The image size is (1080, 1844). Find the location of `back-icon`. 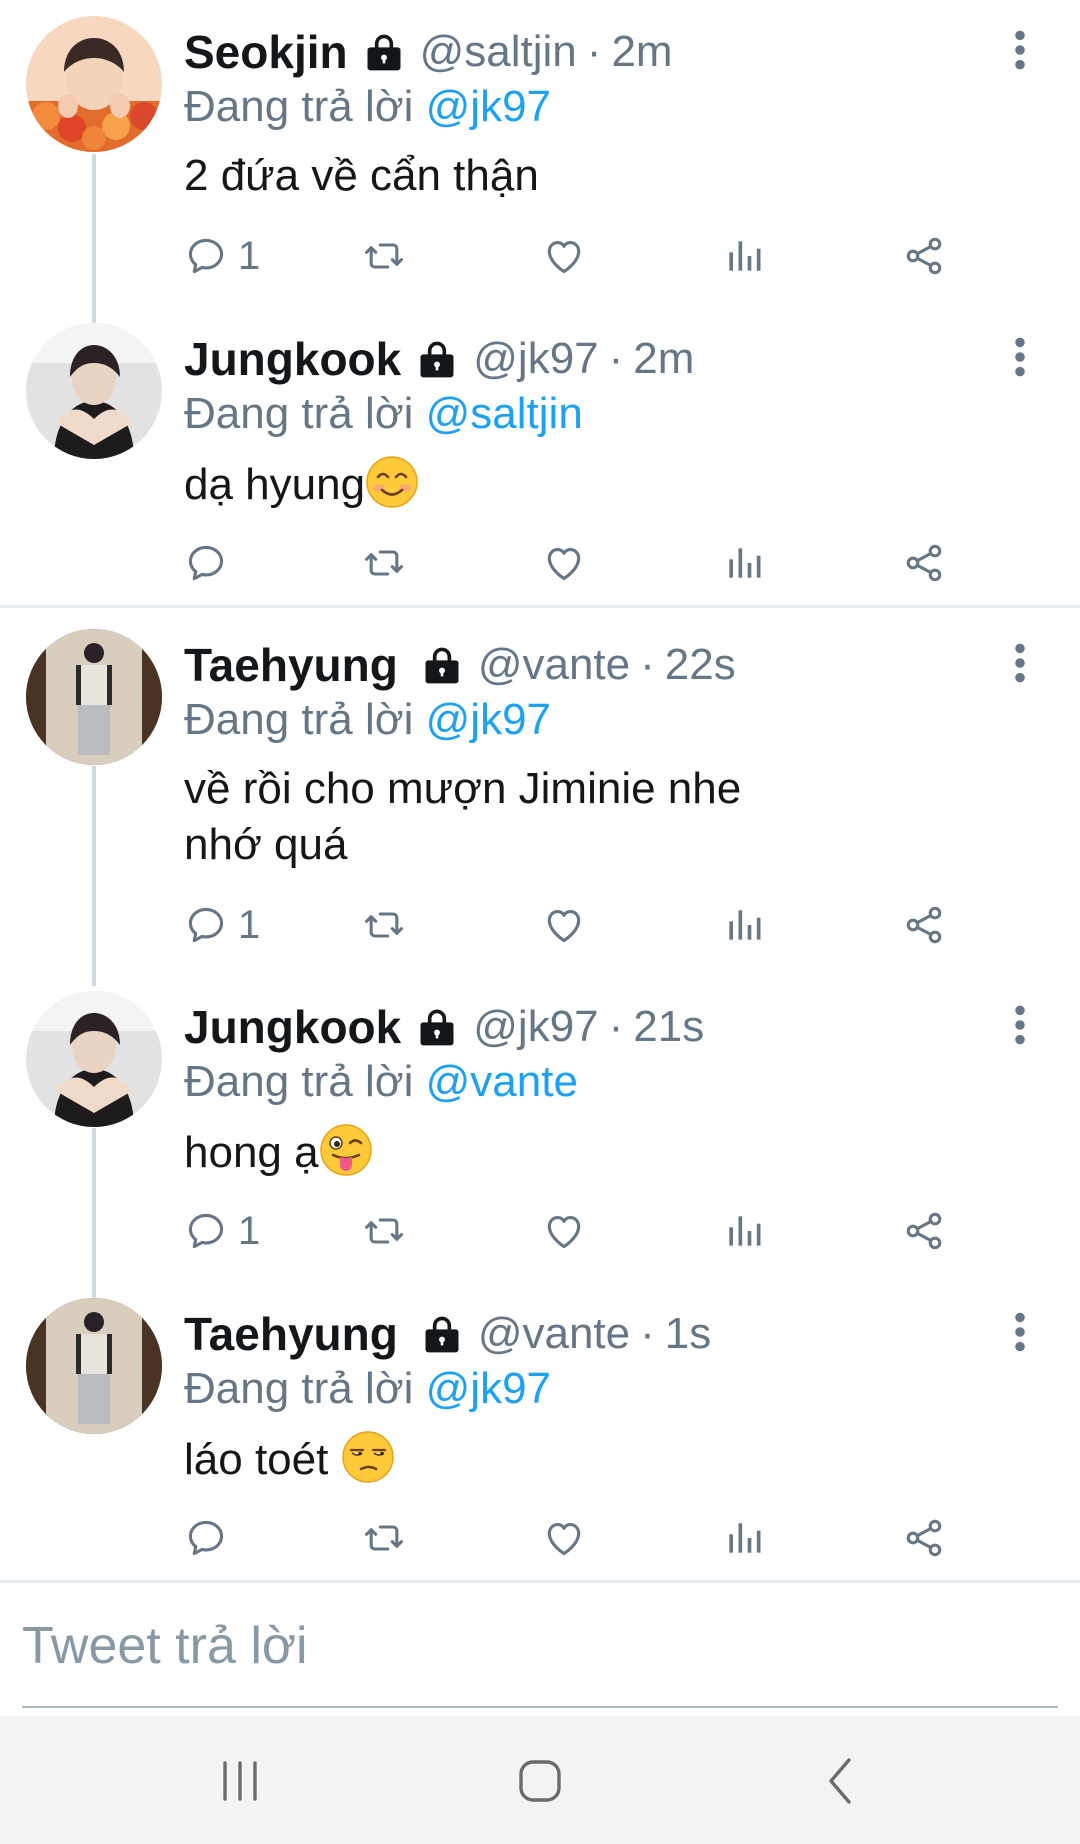

back-icon is located at coordinates (840, 1781).